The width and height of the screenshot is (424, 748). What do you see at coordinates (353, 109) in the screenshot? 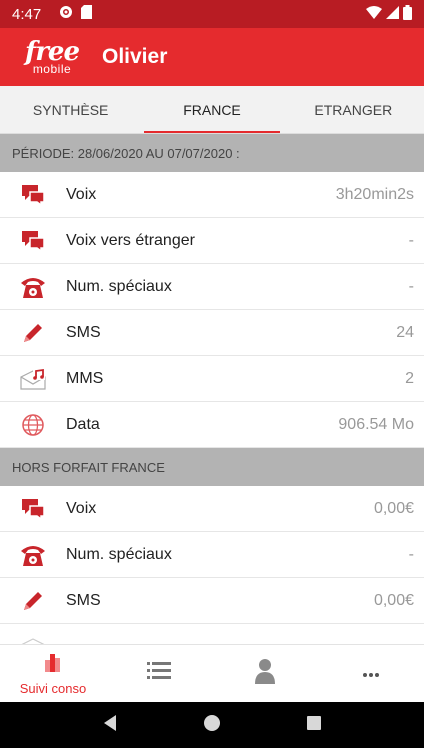
I see `tab-etranger: ETRANGER` at bounding box center [353, 109].